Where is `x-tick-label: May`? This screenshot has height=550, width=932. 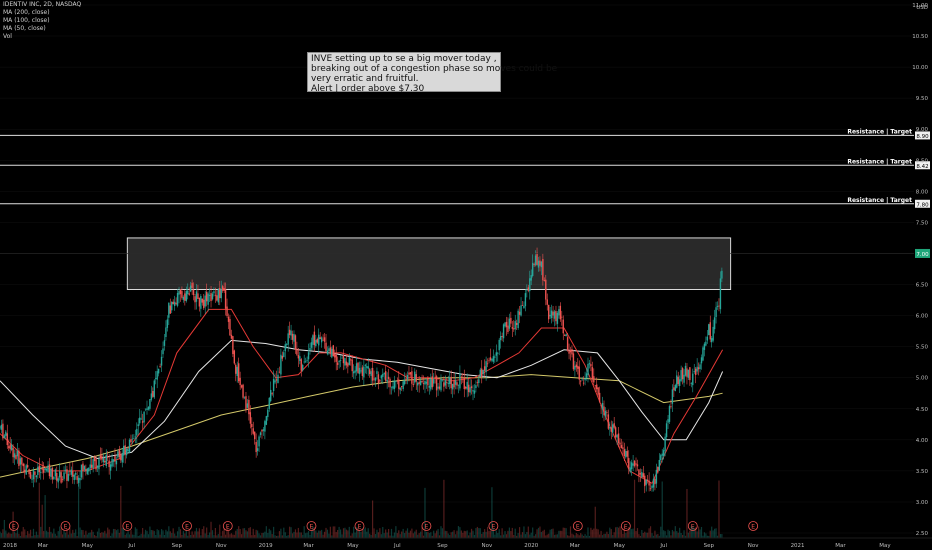
x-tick-label: May is located at coordinates (620, 546).